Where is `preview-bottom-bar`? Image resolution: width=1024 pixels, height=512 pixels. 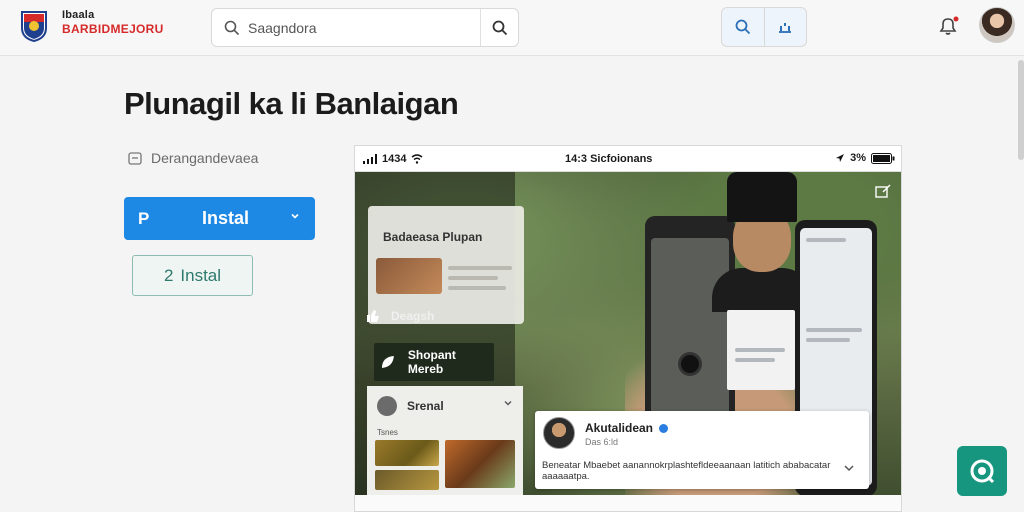 preview-bottom-bar is located at coordinates (628, 503).